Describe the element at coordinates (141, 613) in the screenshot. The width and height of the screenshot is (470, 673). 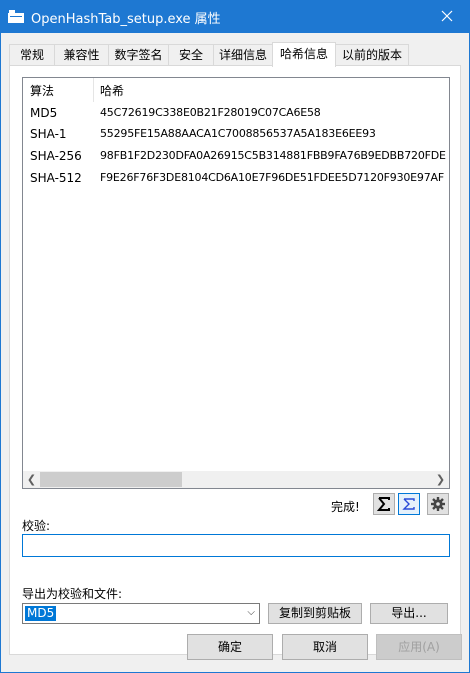
I see `algorithm-select: MD5 ⌵` at that location.